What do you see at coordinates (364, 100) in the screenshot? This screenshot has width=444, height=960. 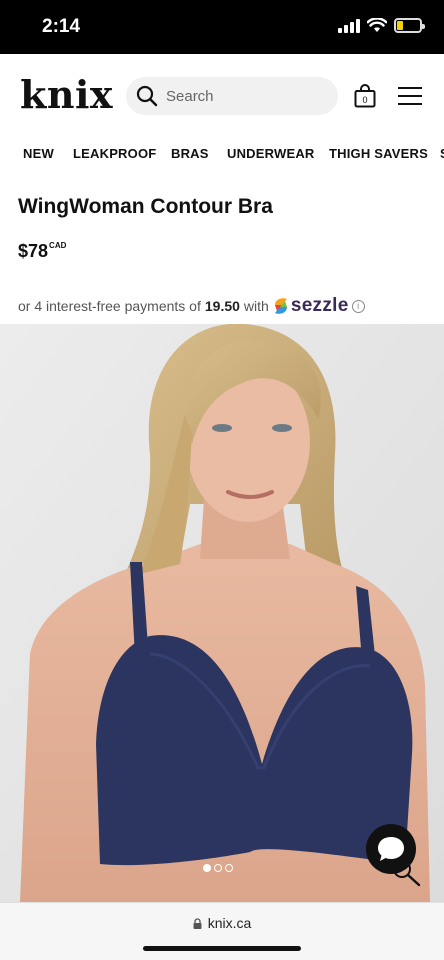 I see `cart-count: 0` at bounding box center [364, 100].